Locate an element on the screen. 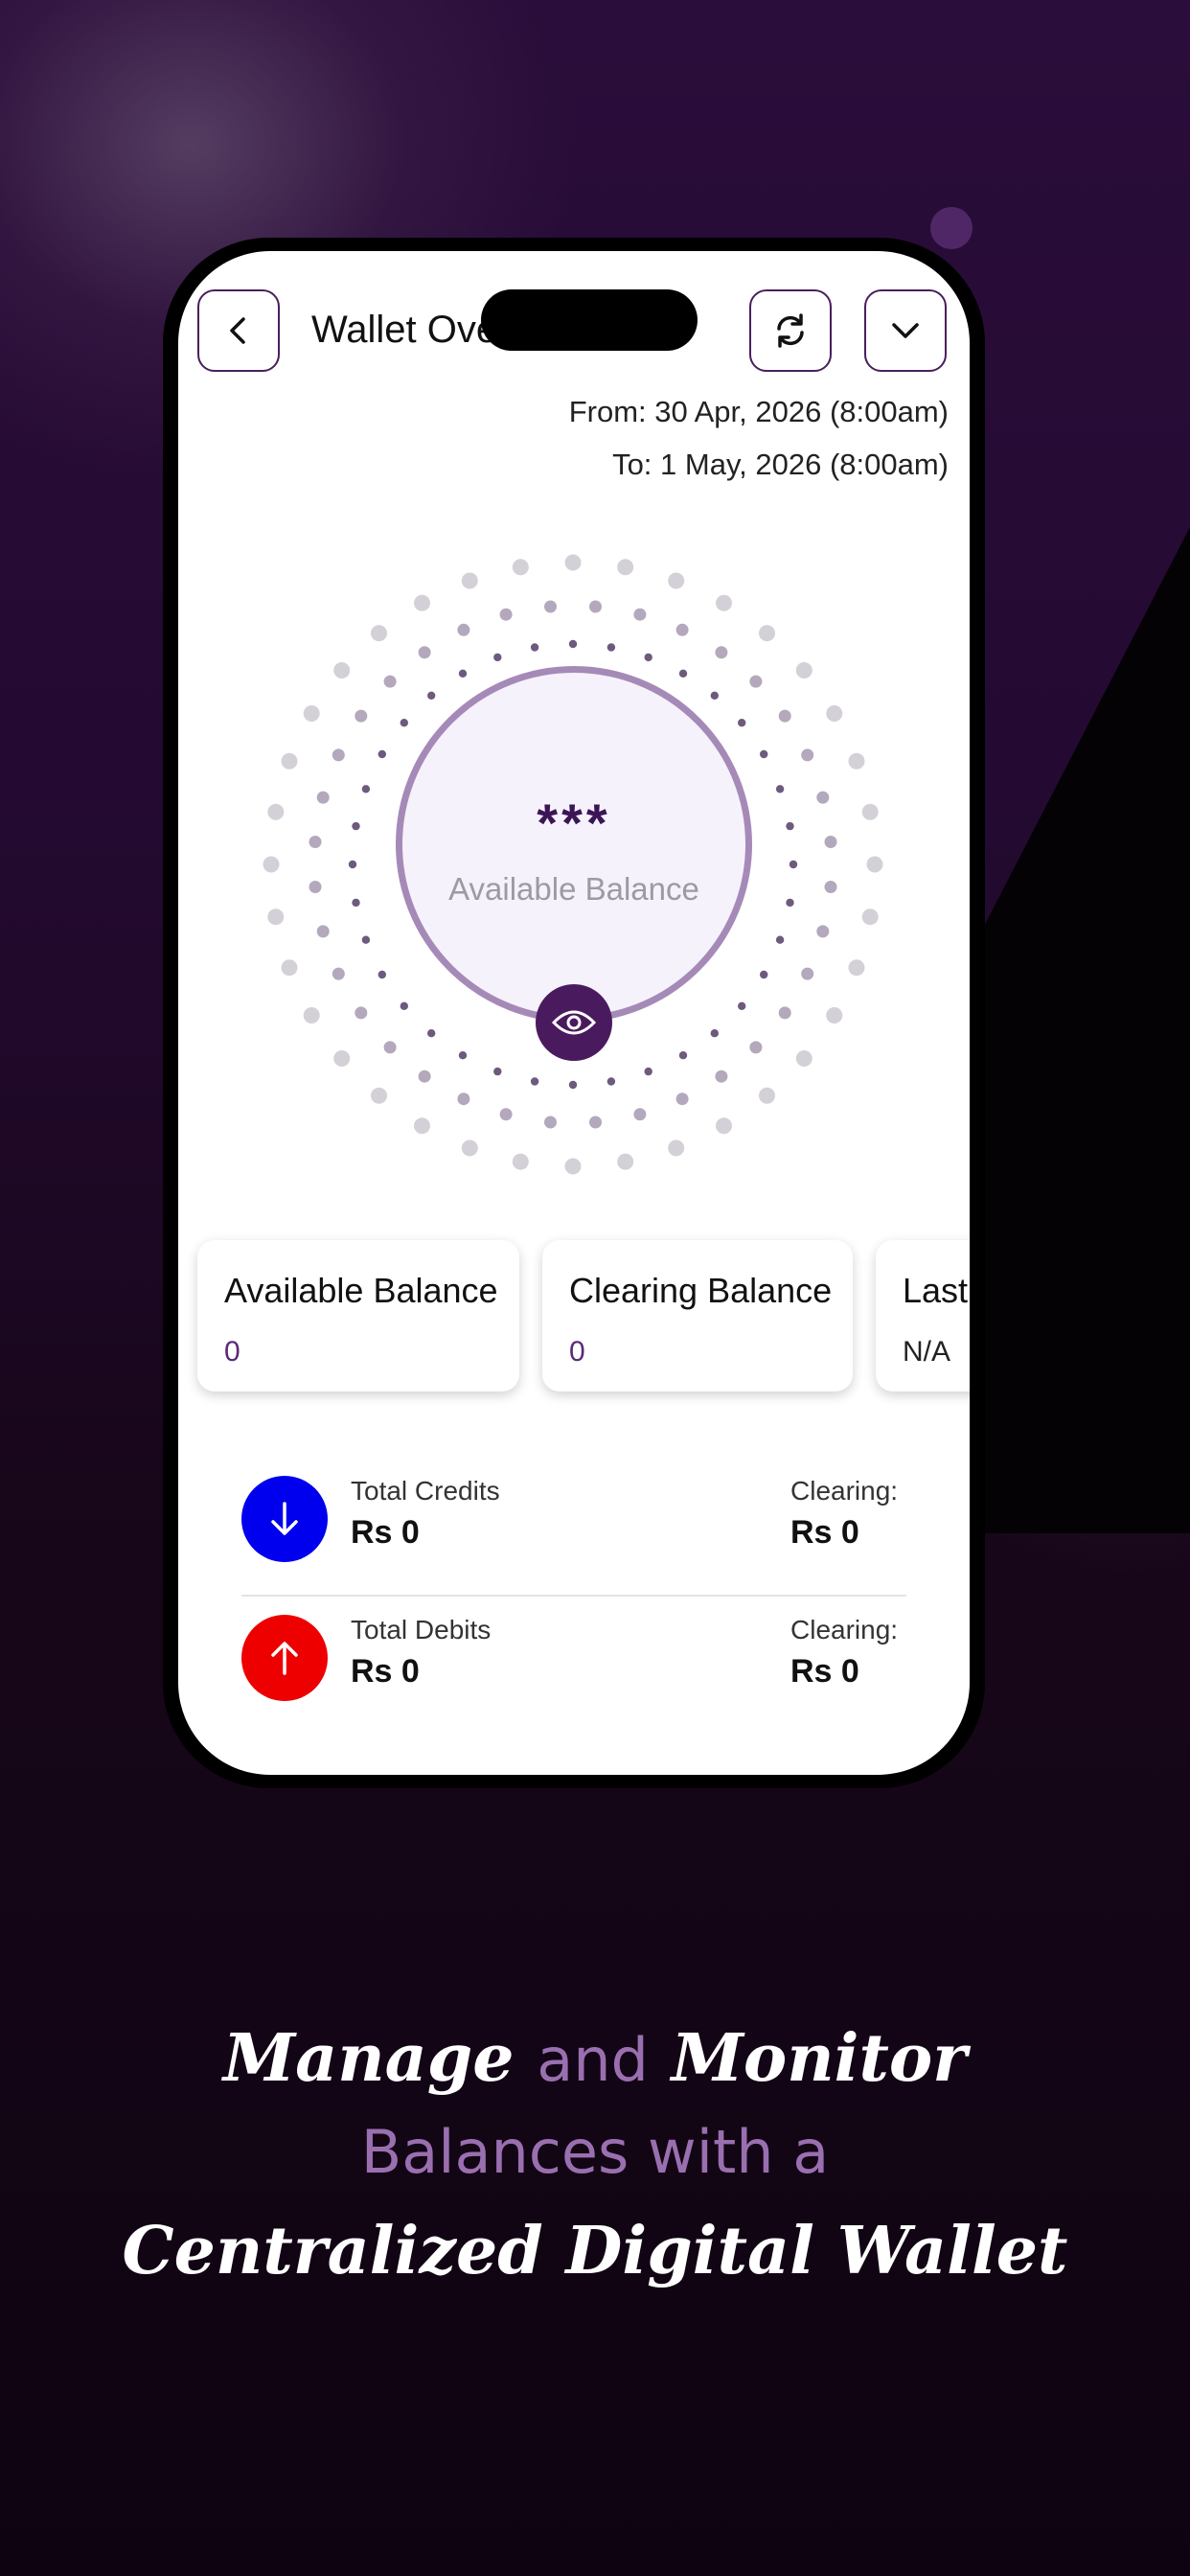 This screenshot has height=2576, width=1190. back-button is located at coordinates (238, 330).